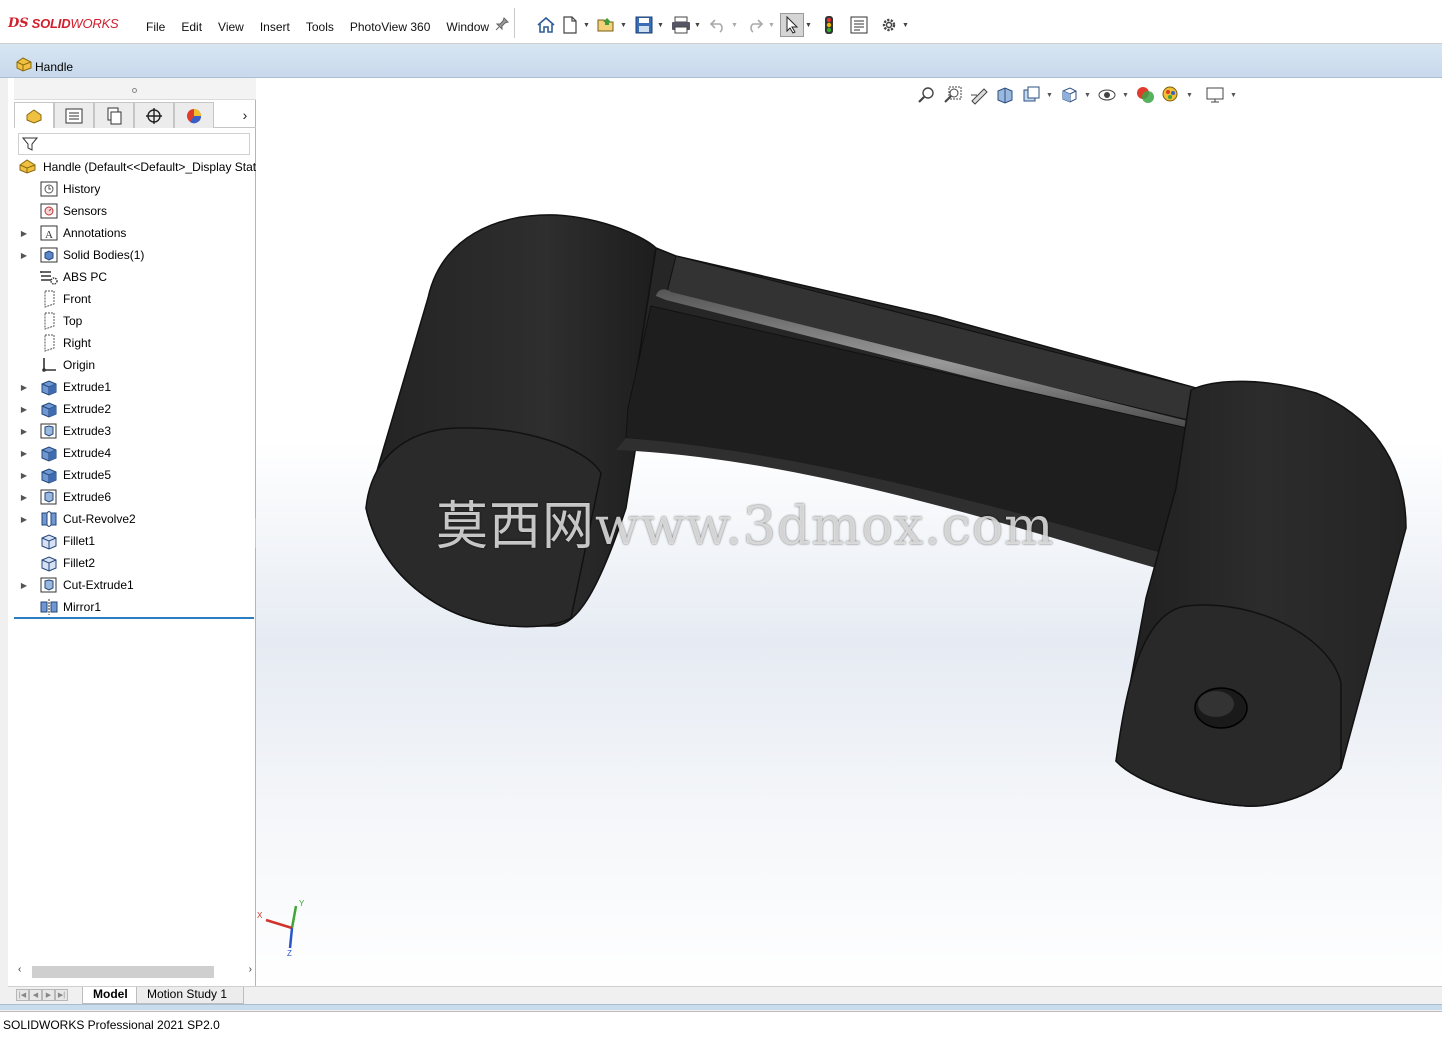 The image size is (1442, 1041). What do you see at coordinates (60, 277) in the screenshot?
I see `tree-item: ABS PC` at bounding box center [60, 277].